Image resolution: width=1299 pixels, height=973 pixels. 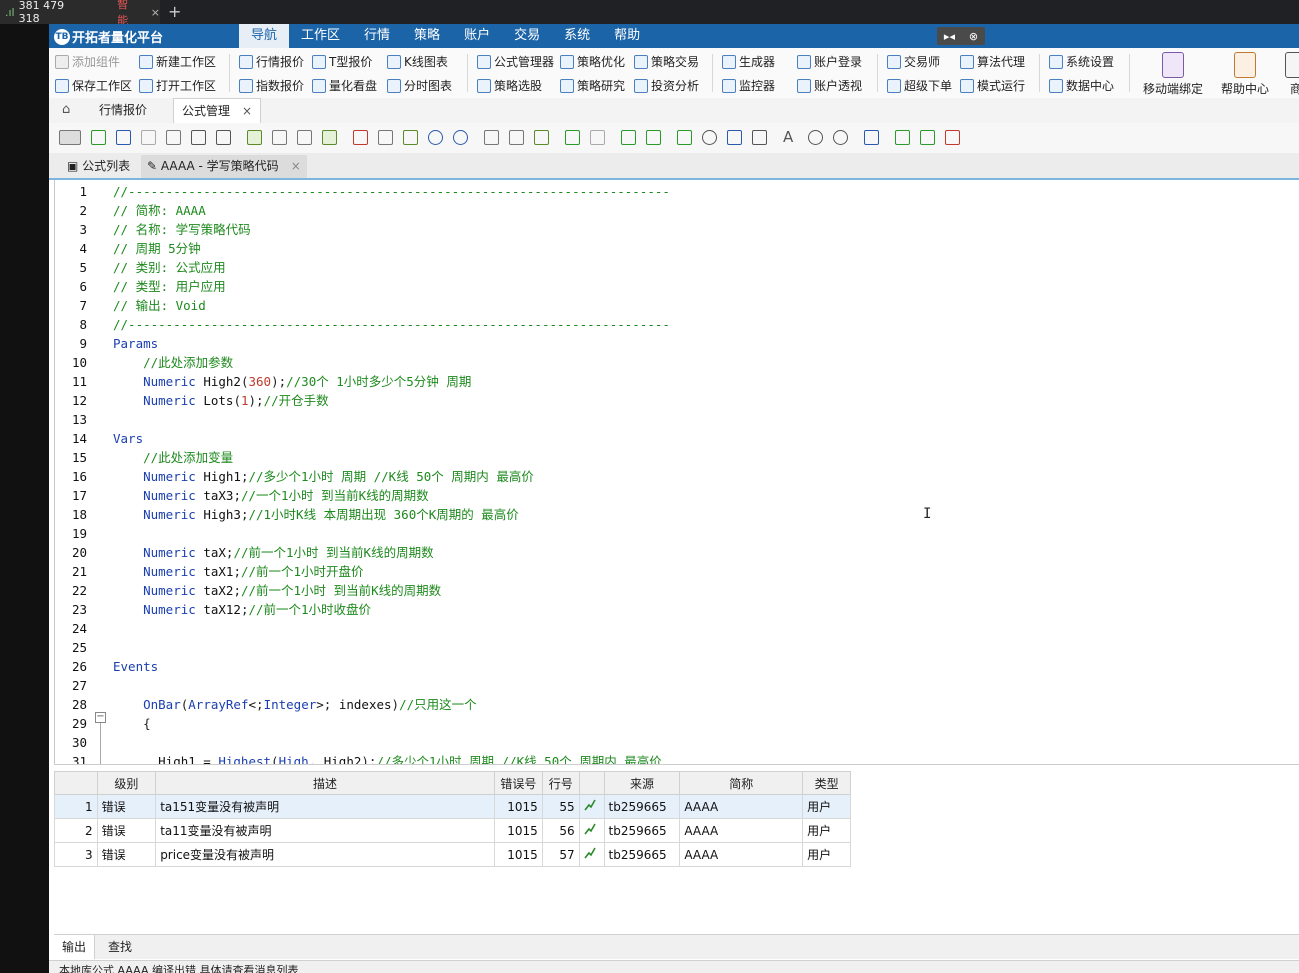 I want to click on menu-system: 系统, so click(x=577, y=36).